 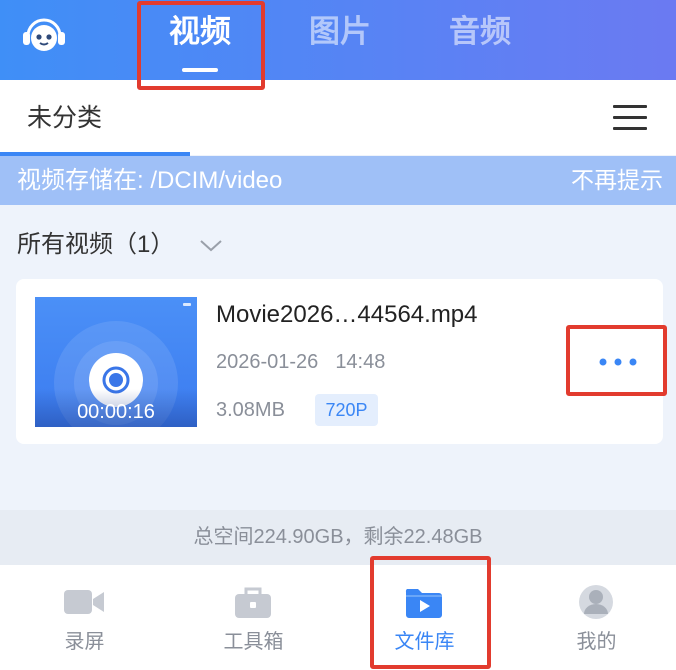 I want to click on tab-images: 图片, so click(x=340, y=32).